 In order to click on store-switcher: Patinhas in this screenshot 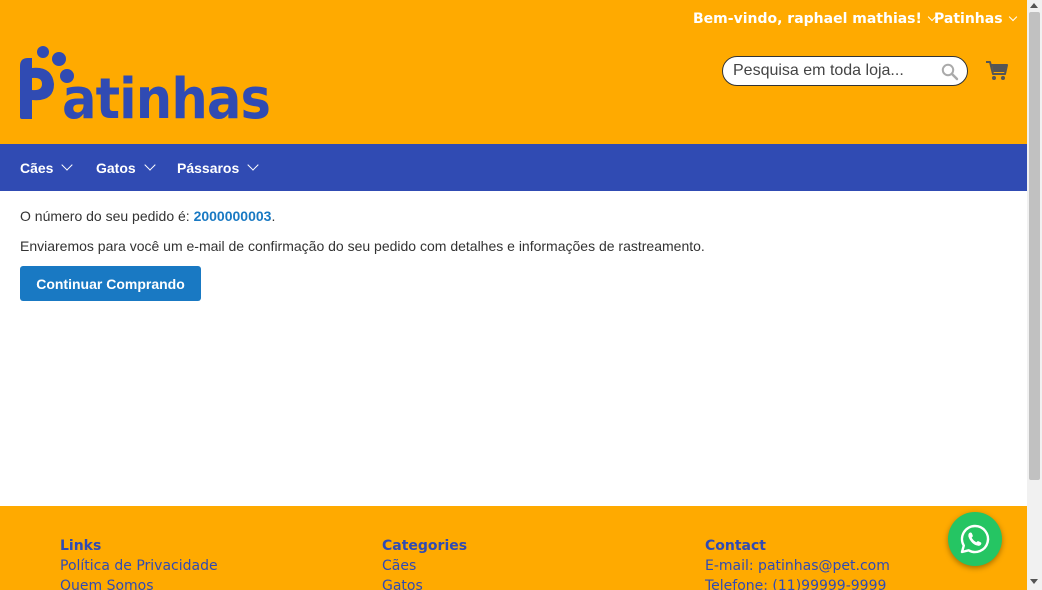, I will do `click(975, 19)`.